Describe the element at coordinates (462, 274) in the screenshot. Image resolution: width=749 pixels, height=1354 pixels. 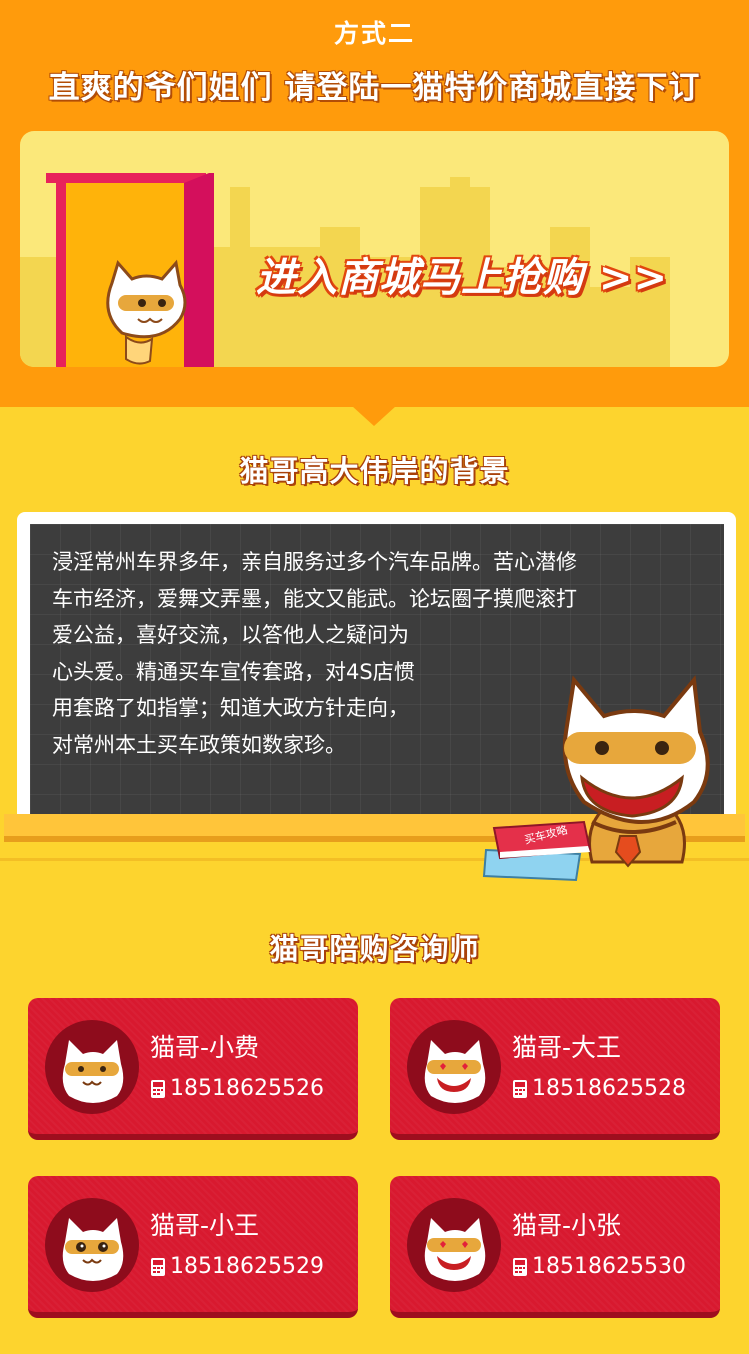
I see `enter-mall-cta: 进入商城马上抢购 >>` at that location.